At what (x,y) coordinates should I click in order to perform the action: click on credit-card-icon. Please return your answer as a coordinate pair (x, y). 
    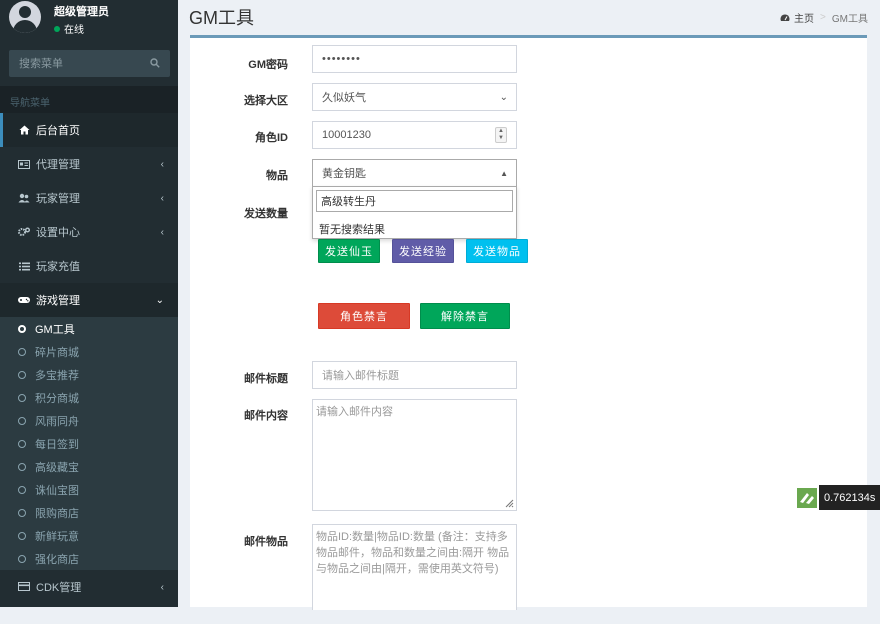
    Looking at the image, I should click on (24, 587).